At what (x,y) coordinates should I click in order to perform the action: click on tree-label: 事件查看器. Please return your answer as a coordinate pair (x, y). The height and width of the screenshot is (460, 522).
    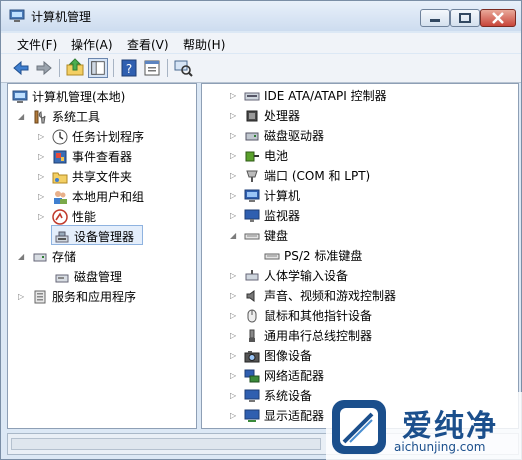
    Looking at the image, I should click on (102, 157).